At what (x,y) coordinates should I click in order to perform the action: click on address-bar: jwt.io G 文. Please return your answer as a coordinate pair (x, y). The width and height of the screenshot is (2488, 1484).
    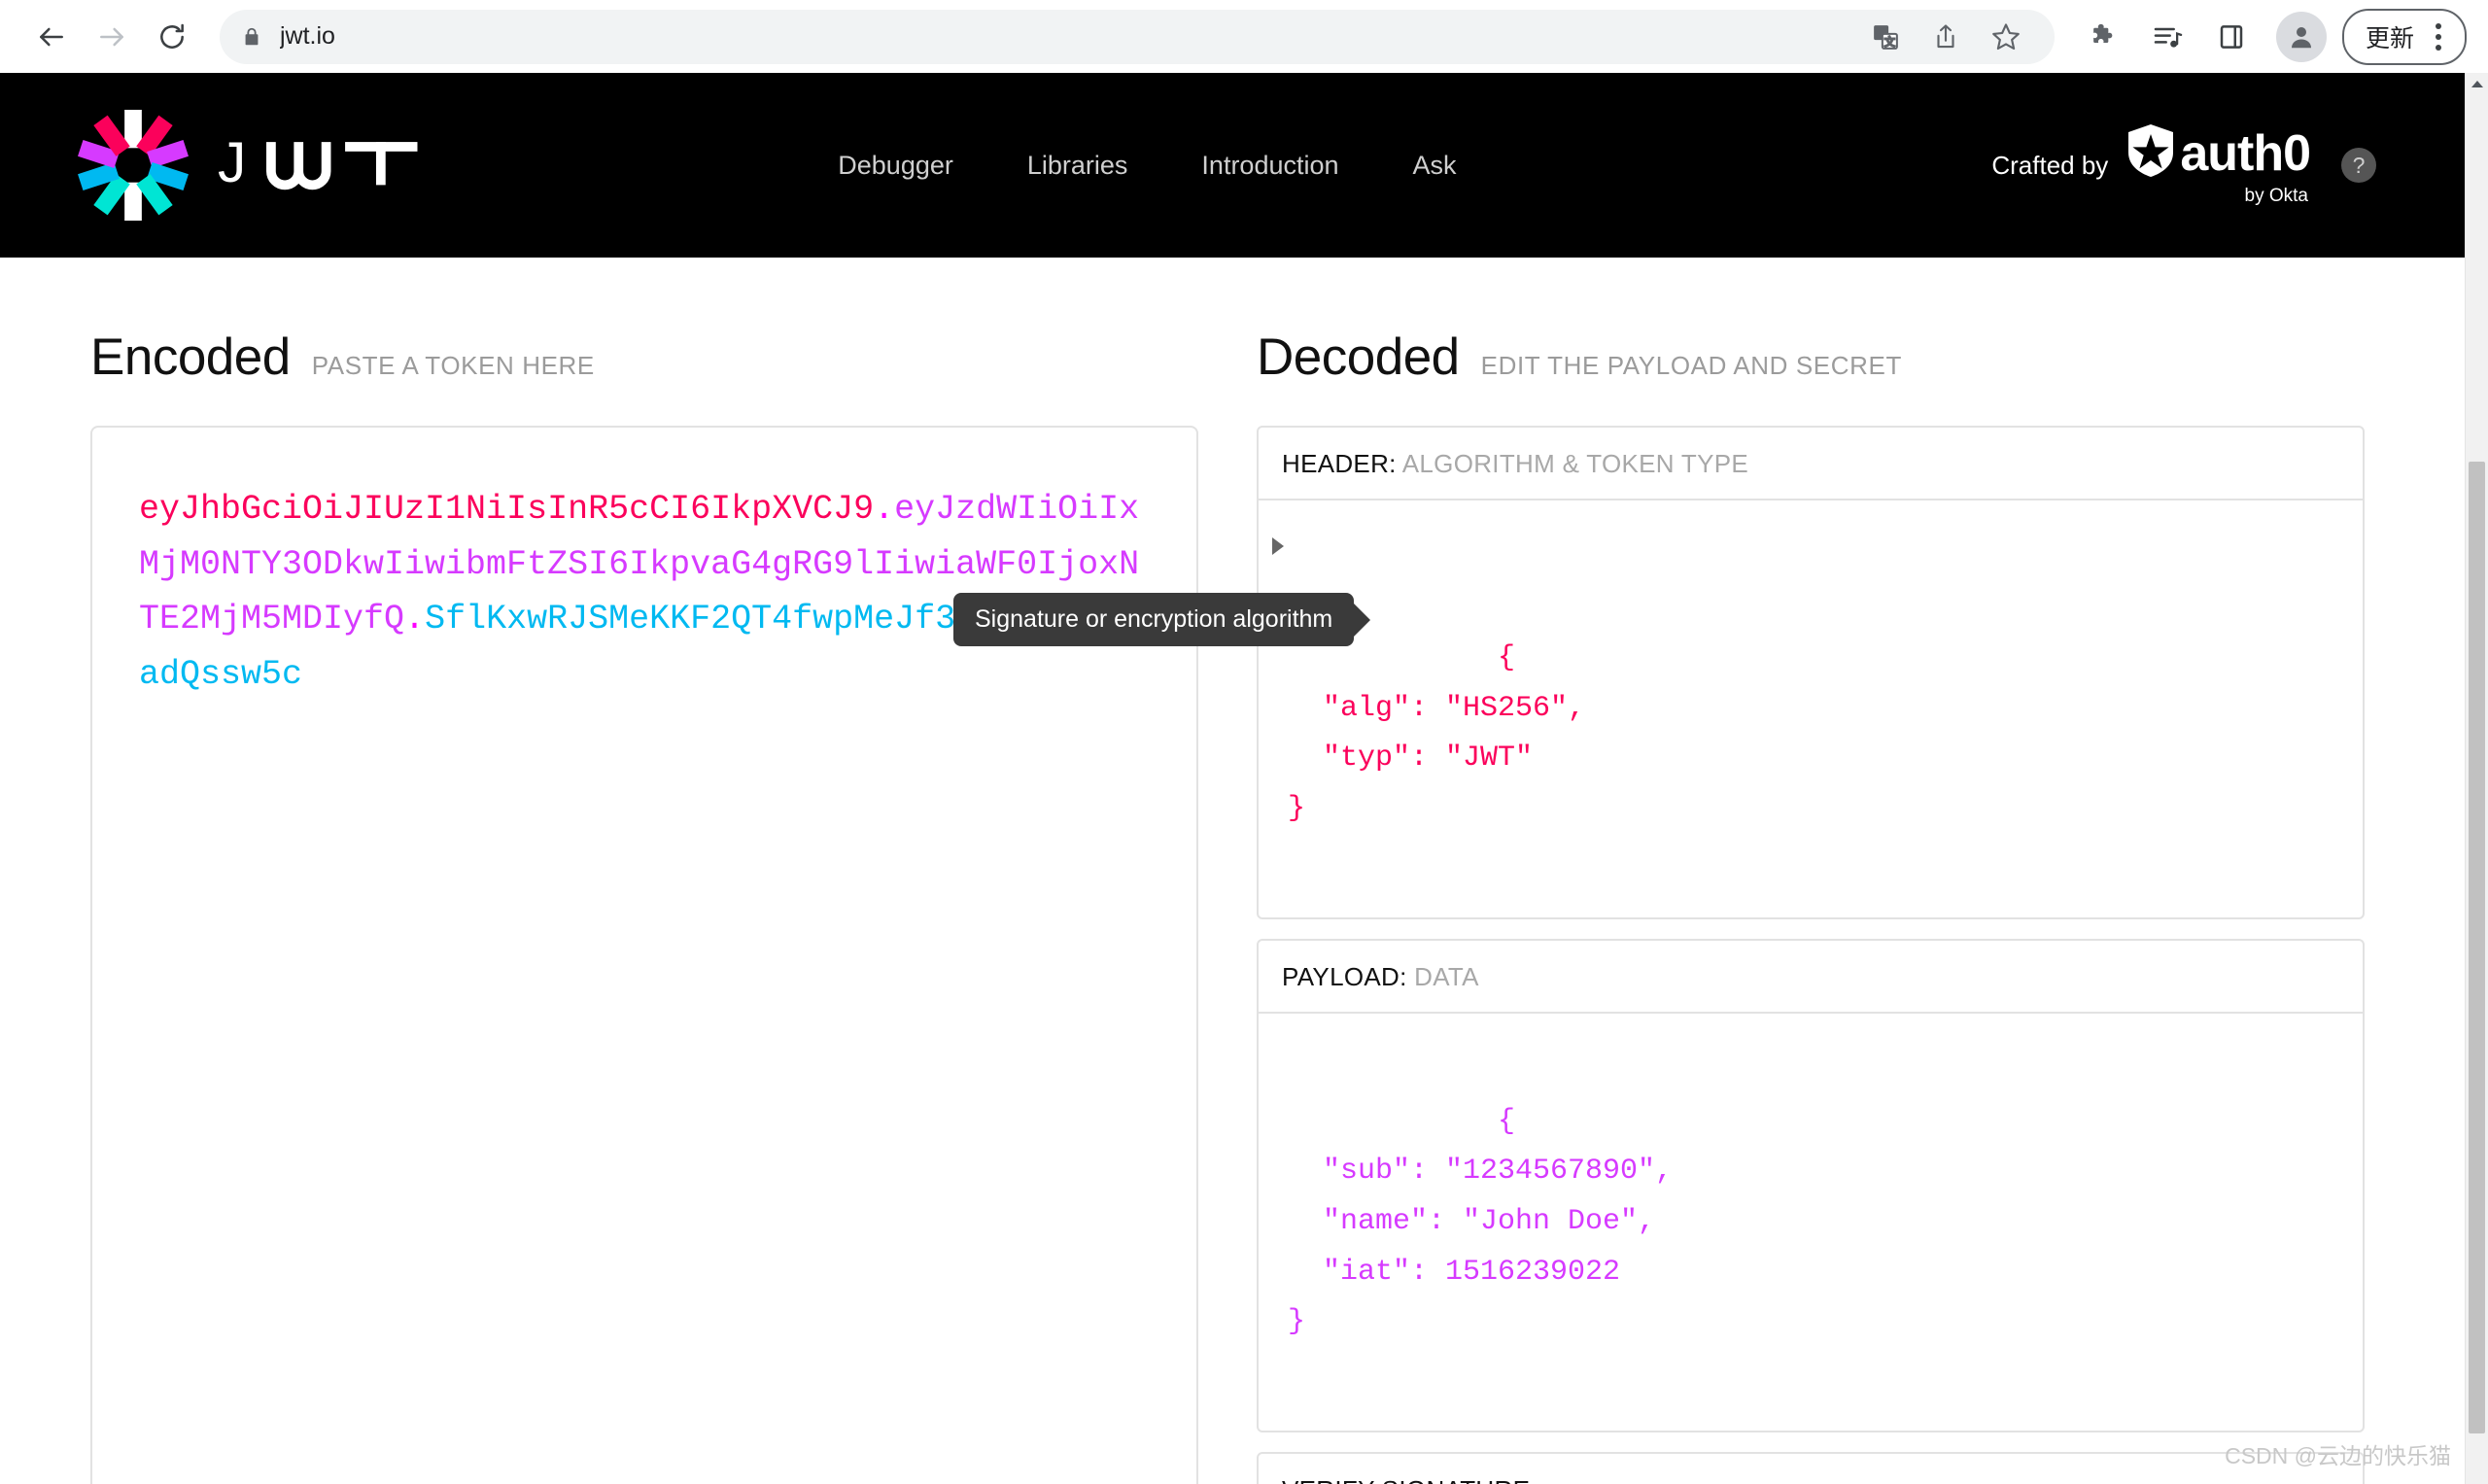
    Looking at the image, I should click on (1137, 36).